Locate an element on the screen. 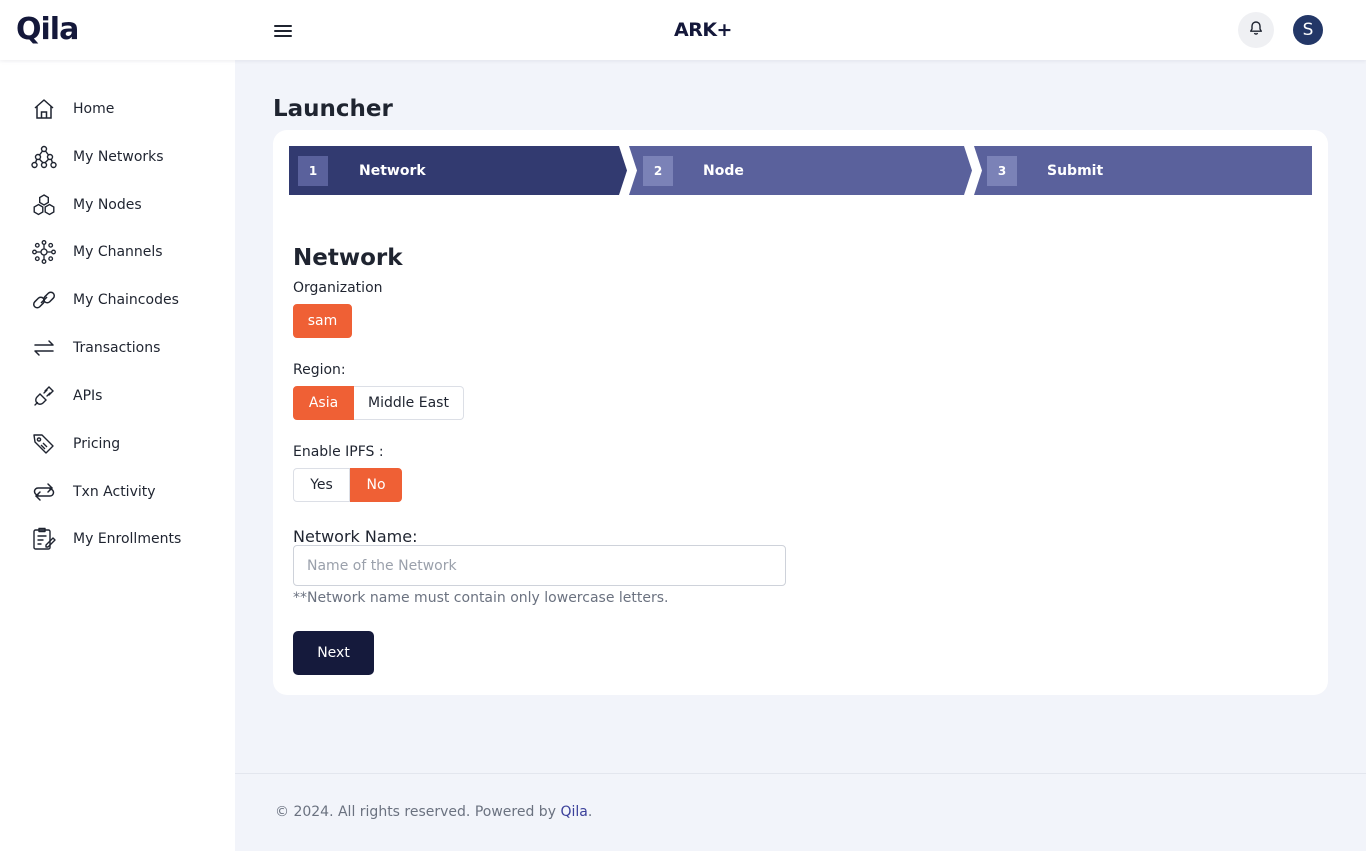  ipfs-options: Yes No is located at coordinates (347, 485).